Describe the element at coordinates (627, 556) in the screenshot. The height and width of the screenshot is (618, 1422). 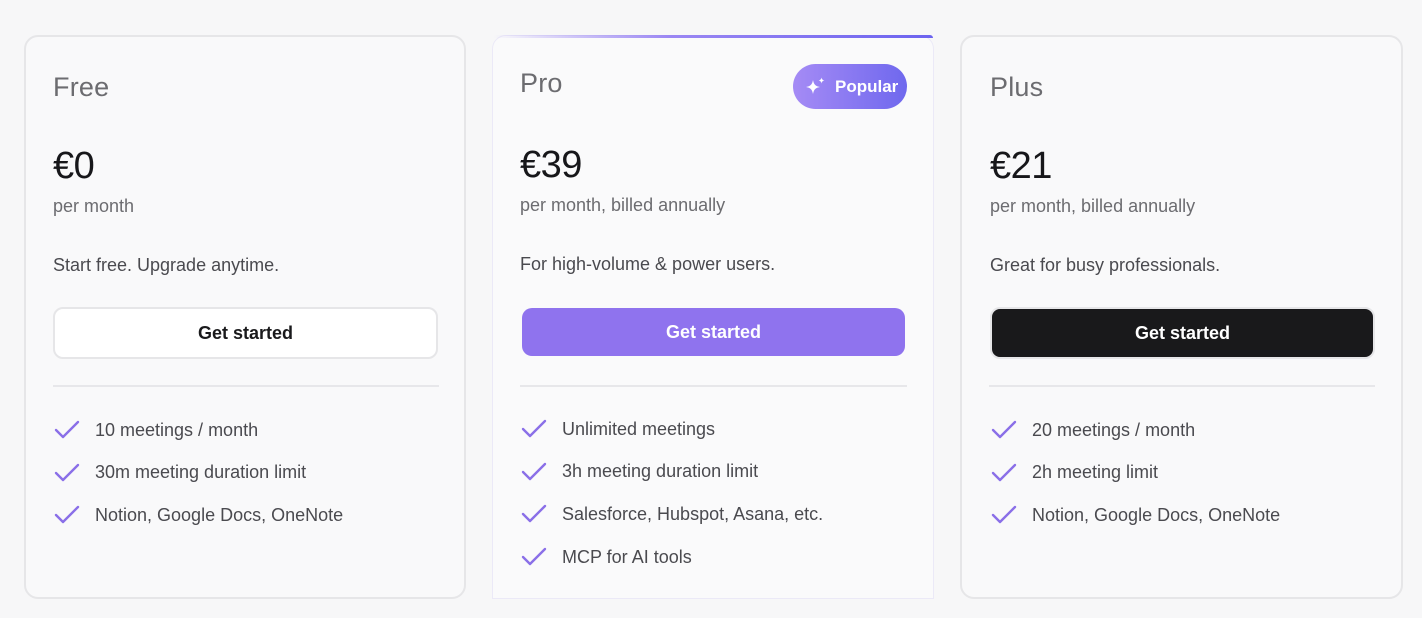
I see `feature-label: MCP for AI tools` at that location.